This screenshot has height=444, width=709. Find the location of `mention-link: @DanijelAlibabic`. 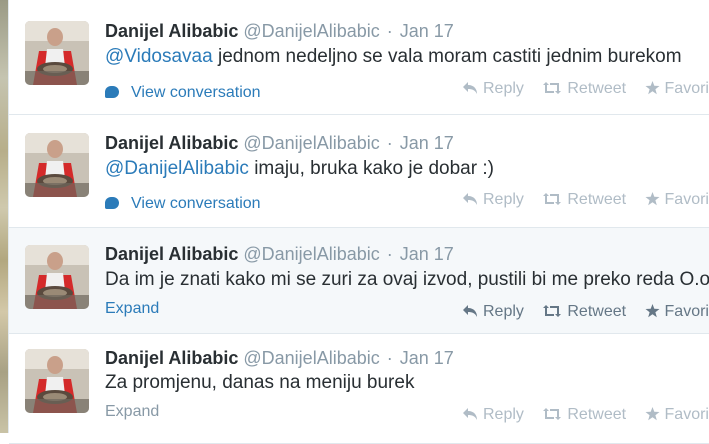

mention-link: @DanijelAlibabic is located at coordinates (177, 168).